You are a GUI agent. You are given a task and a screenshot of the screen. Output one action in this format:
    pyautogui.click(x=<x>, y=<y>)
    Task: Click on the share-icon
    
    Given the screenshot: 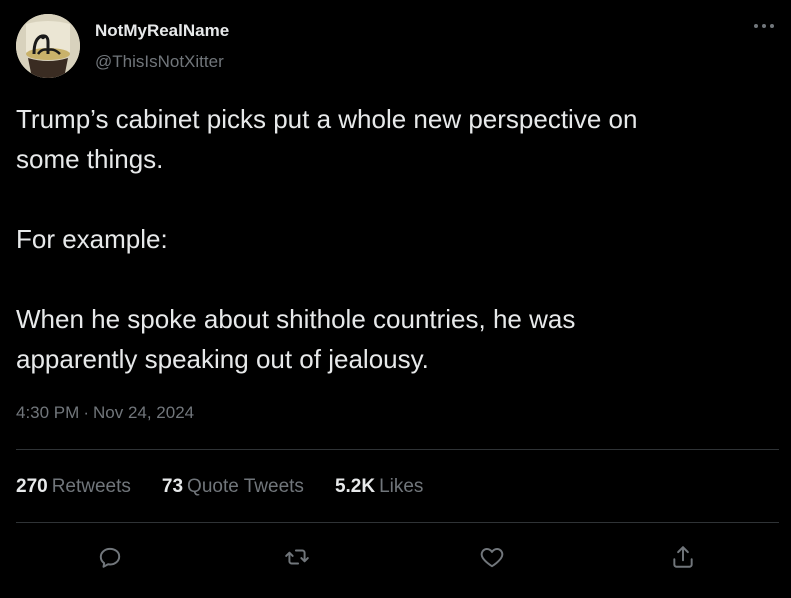 What is the action you would take?
    pyautogui.click(x=683, y=557)
    